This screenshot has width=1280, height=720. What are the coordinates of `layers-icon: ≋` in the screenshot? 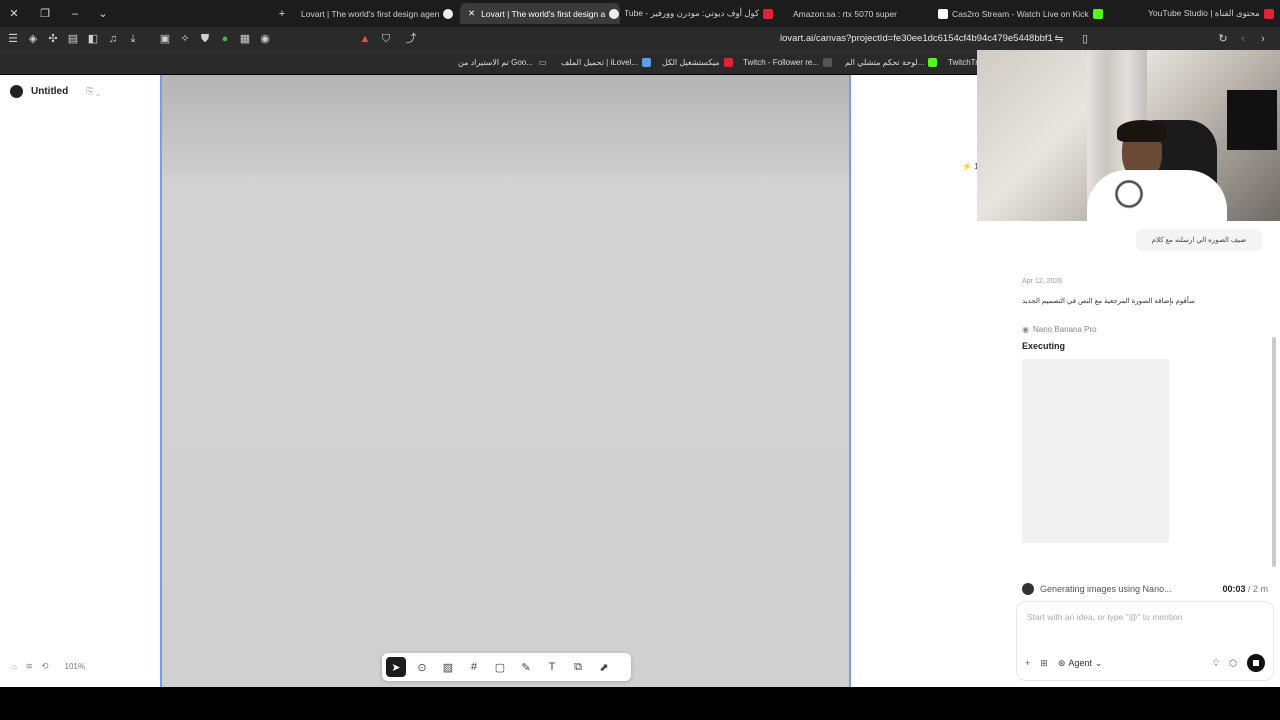 It's located at (29, 666).